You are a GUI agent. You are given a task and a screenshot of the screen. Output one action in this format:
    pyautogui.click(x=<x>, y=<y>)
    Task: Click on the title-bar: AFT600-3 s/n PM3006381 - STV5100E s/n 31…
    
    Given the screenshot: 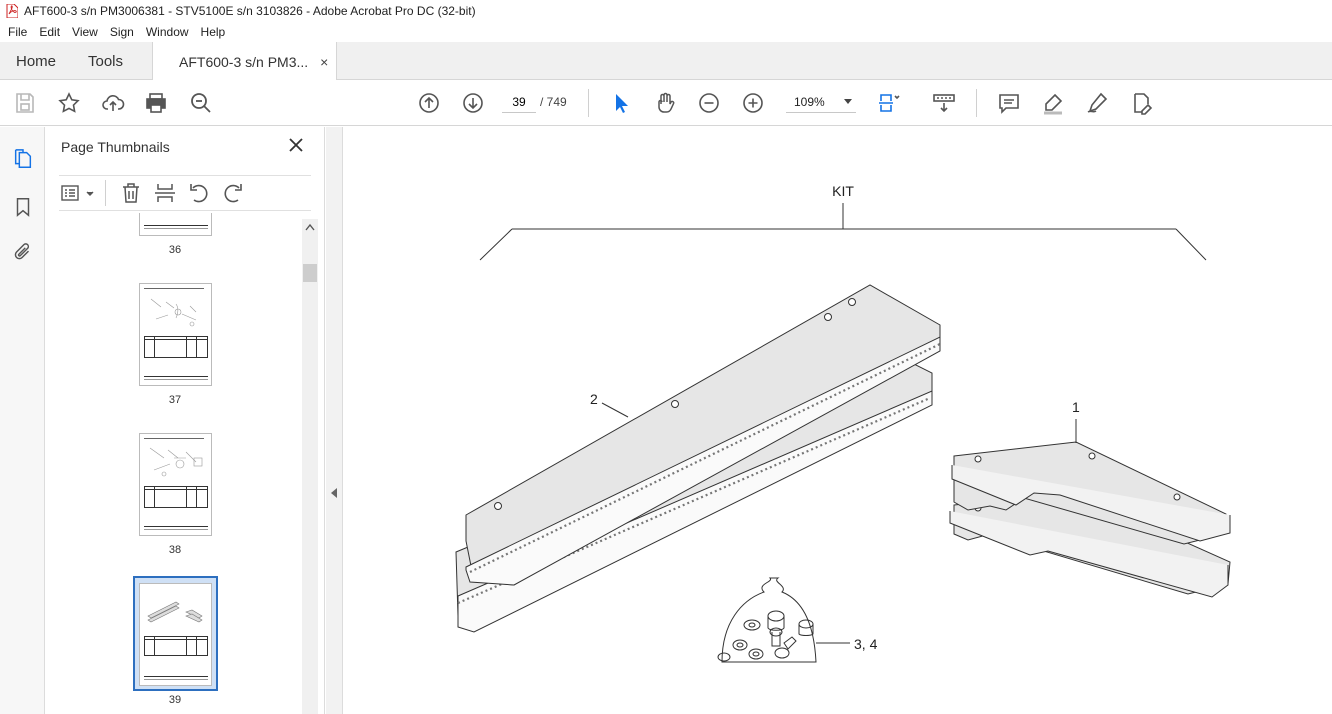 What is the action you would take?
    pyautogui.click(x=666, y=11)
    